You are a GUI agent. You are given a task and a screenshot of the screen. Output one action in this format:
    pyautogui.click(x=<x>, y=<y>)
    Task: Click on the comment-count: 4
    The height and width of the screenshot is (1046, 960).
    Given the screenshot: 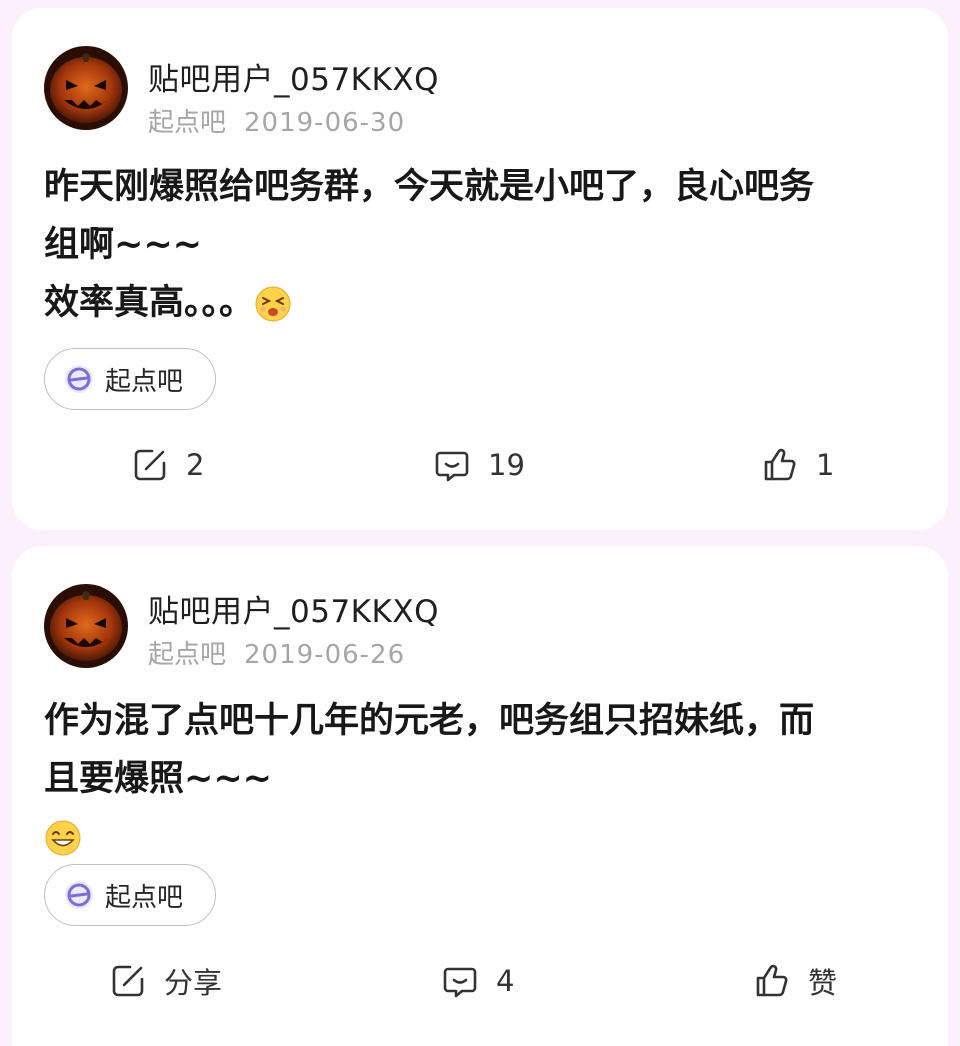 What is the action you would take?
    pyautogui.click(x=505, y=981)
    